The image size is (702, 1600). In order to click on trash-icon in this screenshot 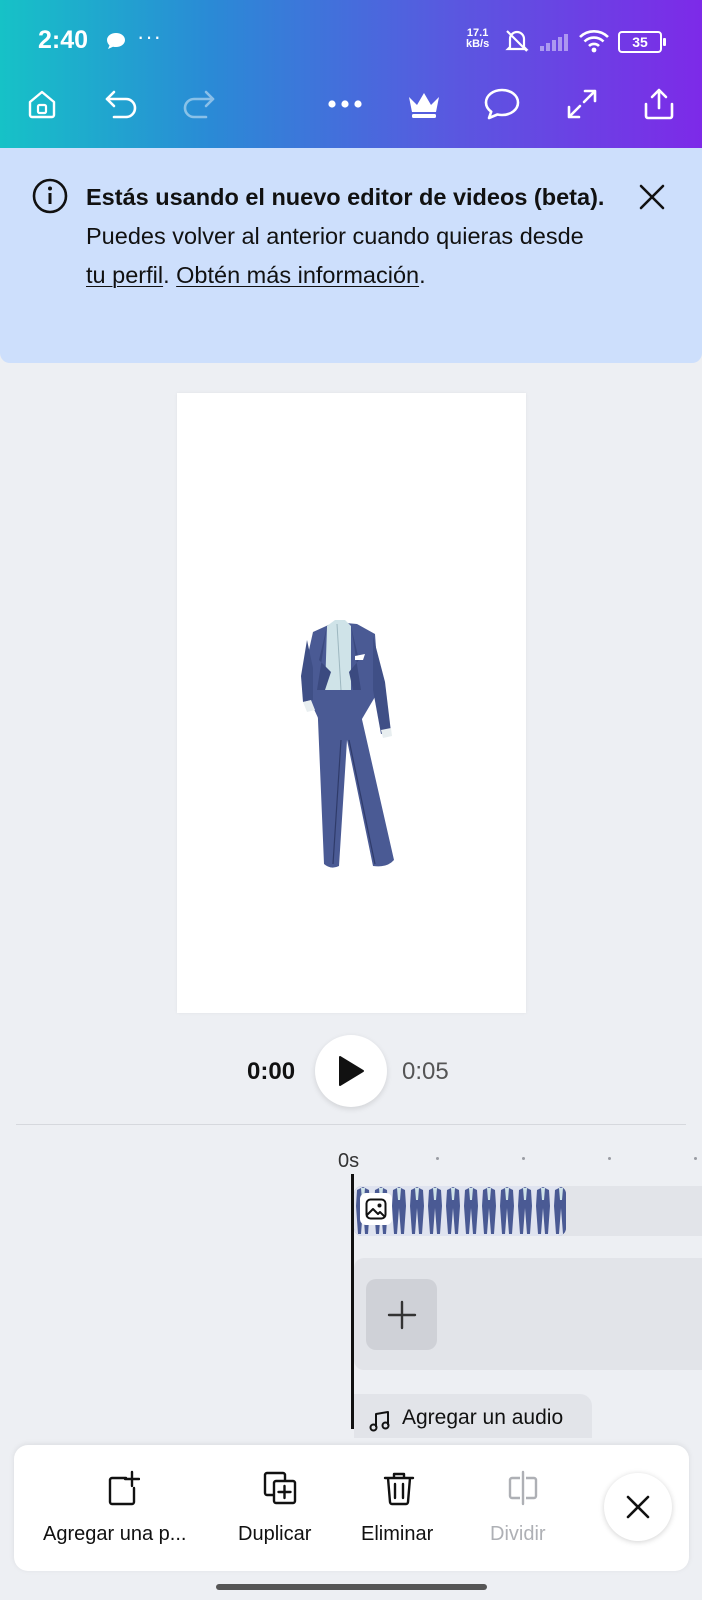, I will do `click(399, 1488)`.